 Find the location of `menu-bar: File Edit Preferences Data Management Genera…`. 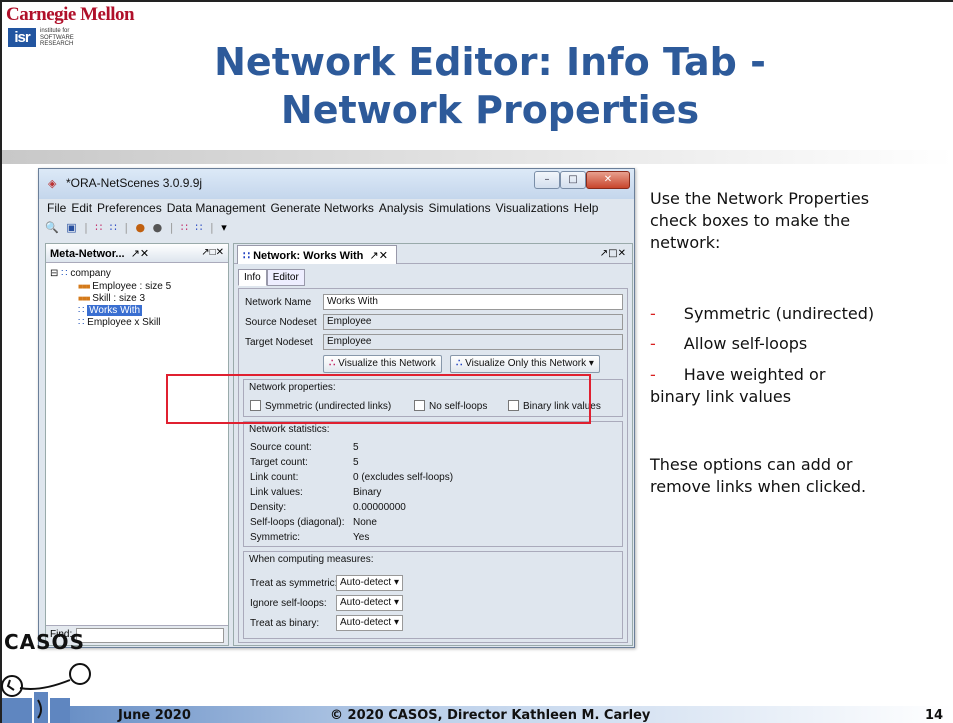

menu-bar: File Edit Preferences Data Management Genera… is located at coordinates (336, 210).